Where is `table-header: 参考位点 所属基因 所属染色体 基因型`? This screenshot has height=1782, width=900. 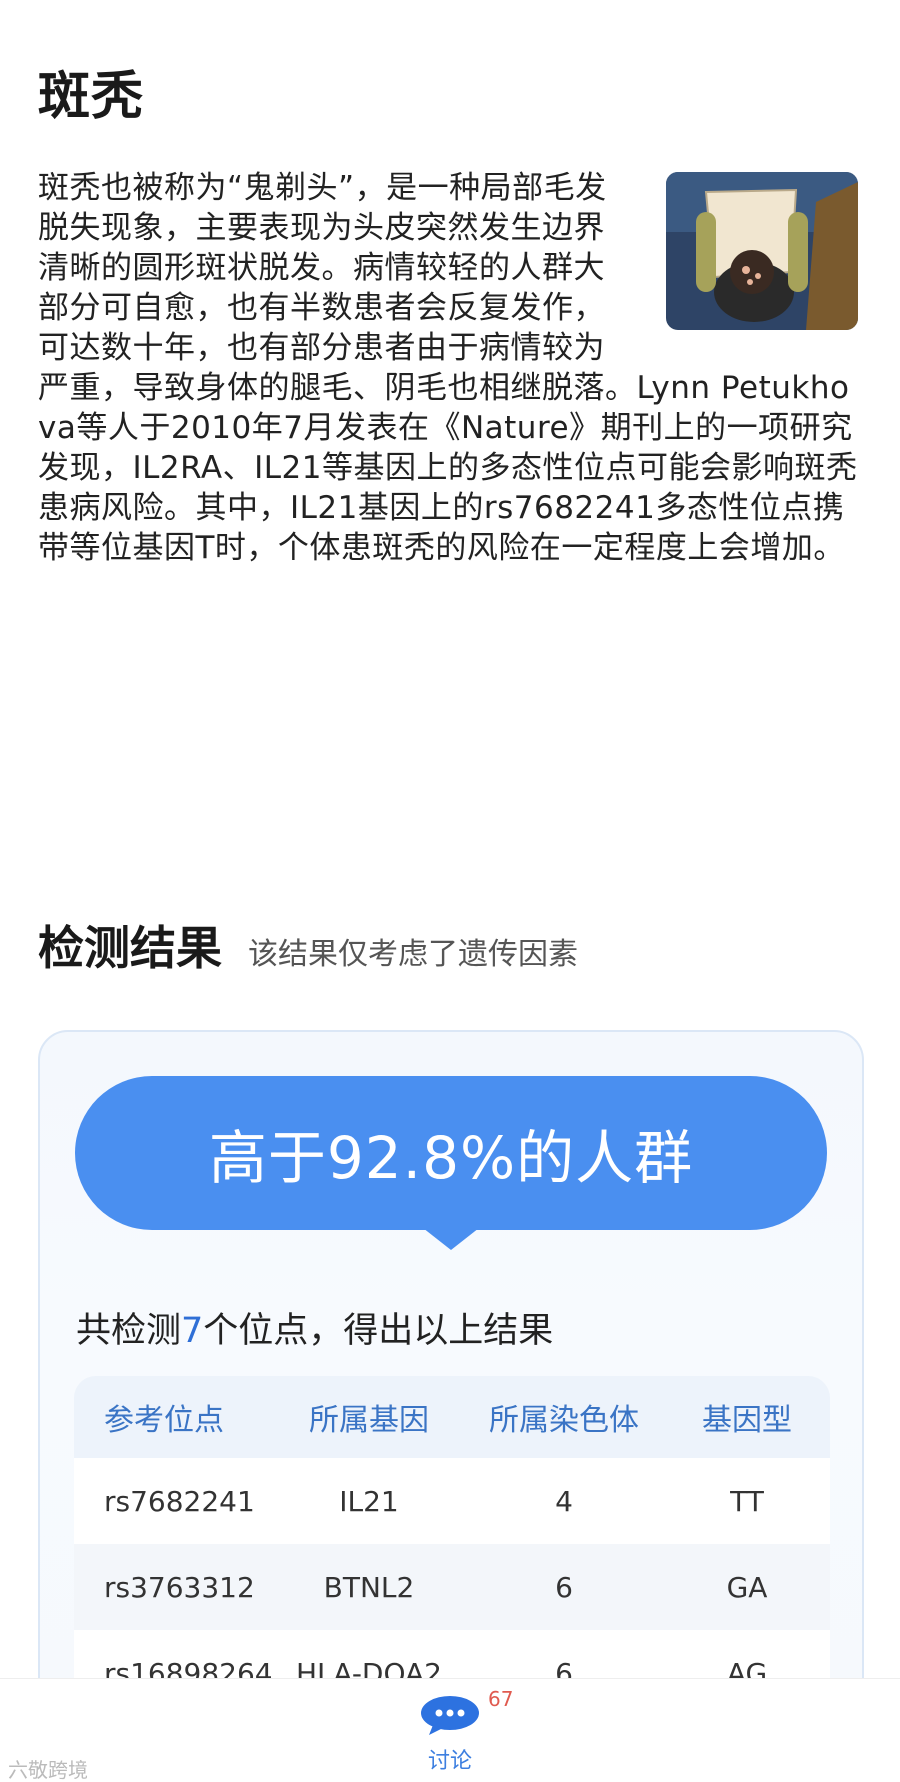 table-header: 参考位点 所属基因 所属染色体 基因型 is located at coordinates (452, 1417).